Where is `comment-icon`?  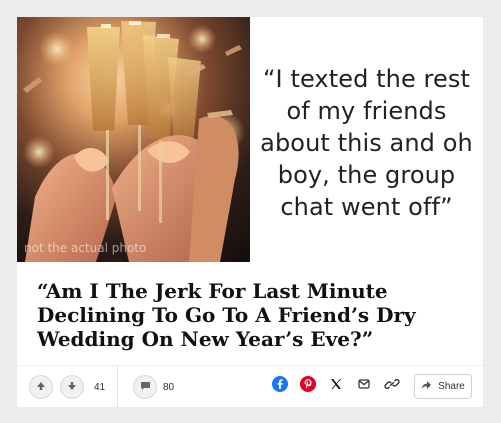 comment-icon is located at coordinates (145, 387).